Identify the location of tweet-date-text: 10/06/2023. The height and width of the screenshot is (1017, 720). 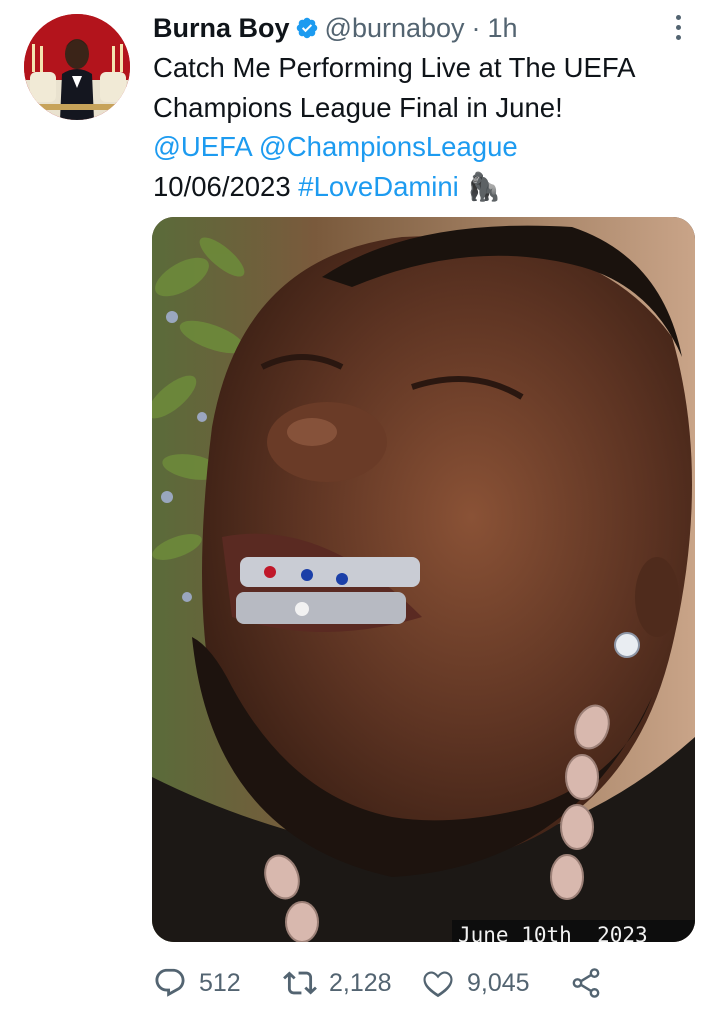
(222, 186).